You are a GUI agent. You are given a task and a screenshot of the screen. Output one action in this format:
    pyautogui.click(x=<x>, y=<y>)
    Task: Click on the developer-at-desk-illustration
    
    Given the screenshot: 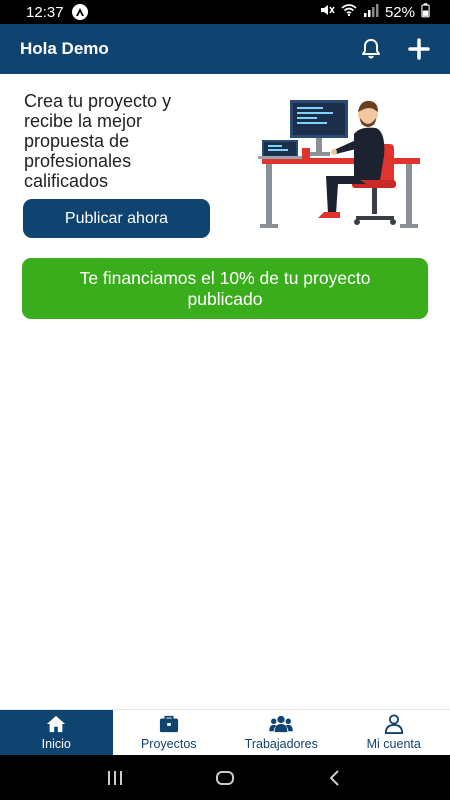 What is the action you would take?
    pyautogui.click(x=339, y=164)
    